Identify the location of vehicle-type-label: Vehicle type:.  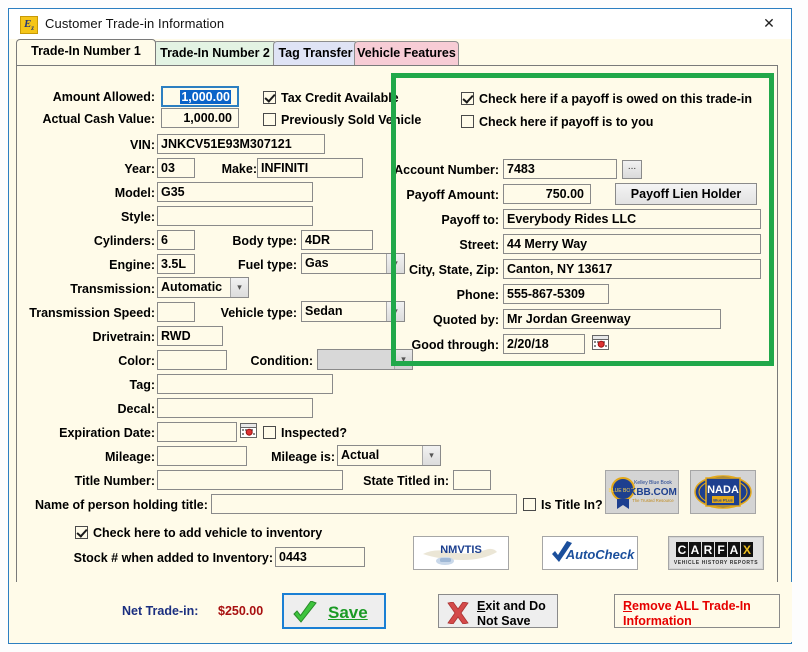
(258, 313).